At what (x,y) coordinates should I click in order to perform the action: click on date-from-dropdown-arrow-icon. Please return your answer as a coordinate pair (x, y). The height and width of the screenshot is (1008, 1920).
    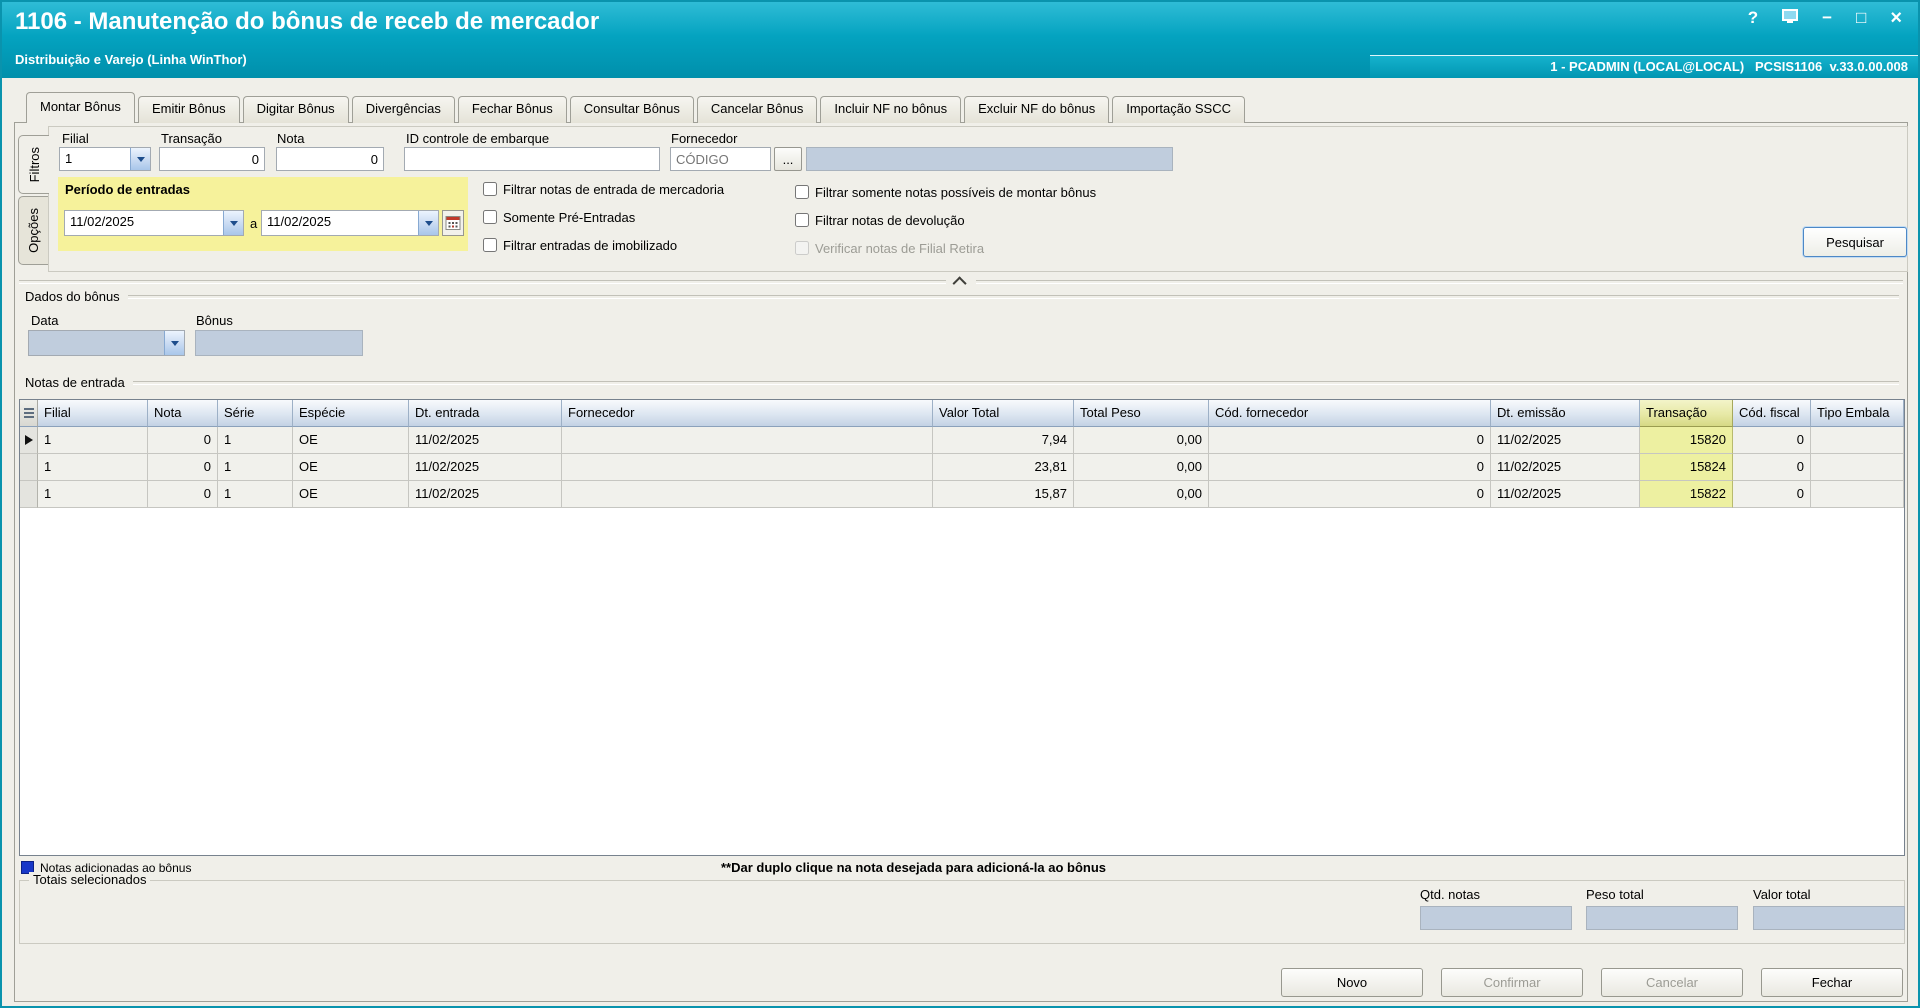
    Looking at the image, I should click on (233, 223).